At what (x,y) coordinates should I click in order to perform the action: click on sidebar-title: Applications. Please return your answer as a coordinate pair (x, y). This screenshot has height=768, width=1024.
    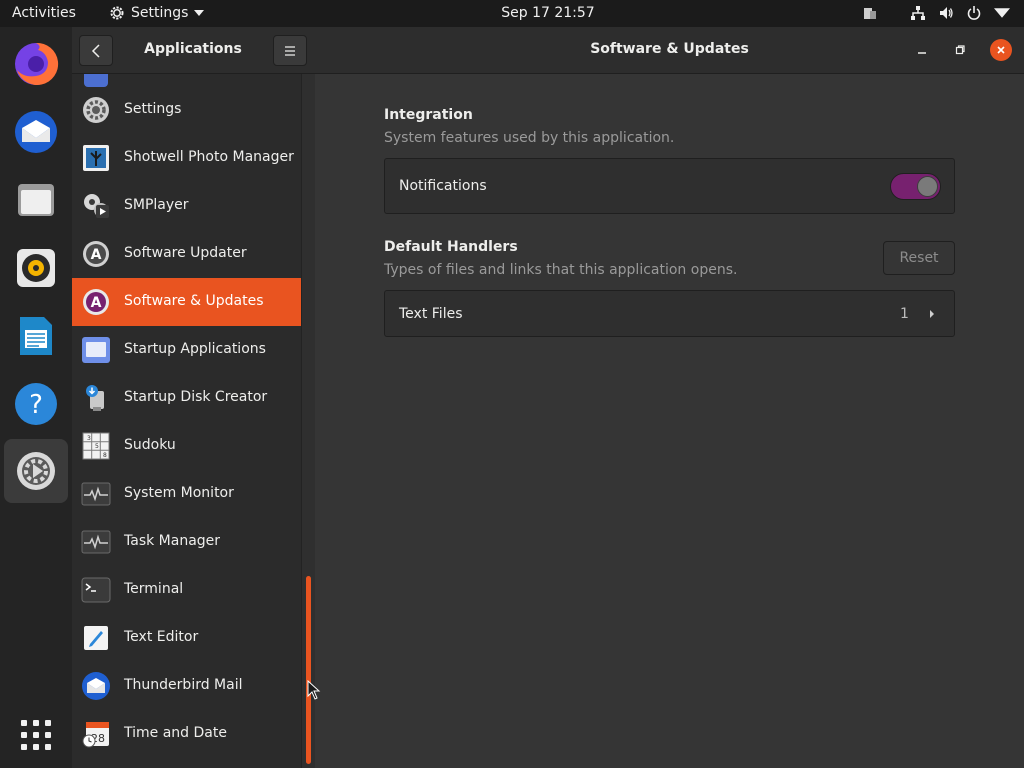
    Looking at the image, I should click on (193, 49).